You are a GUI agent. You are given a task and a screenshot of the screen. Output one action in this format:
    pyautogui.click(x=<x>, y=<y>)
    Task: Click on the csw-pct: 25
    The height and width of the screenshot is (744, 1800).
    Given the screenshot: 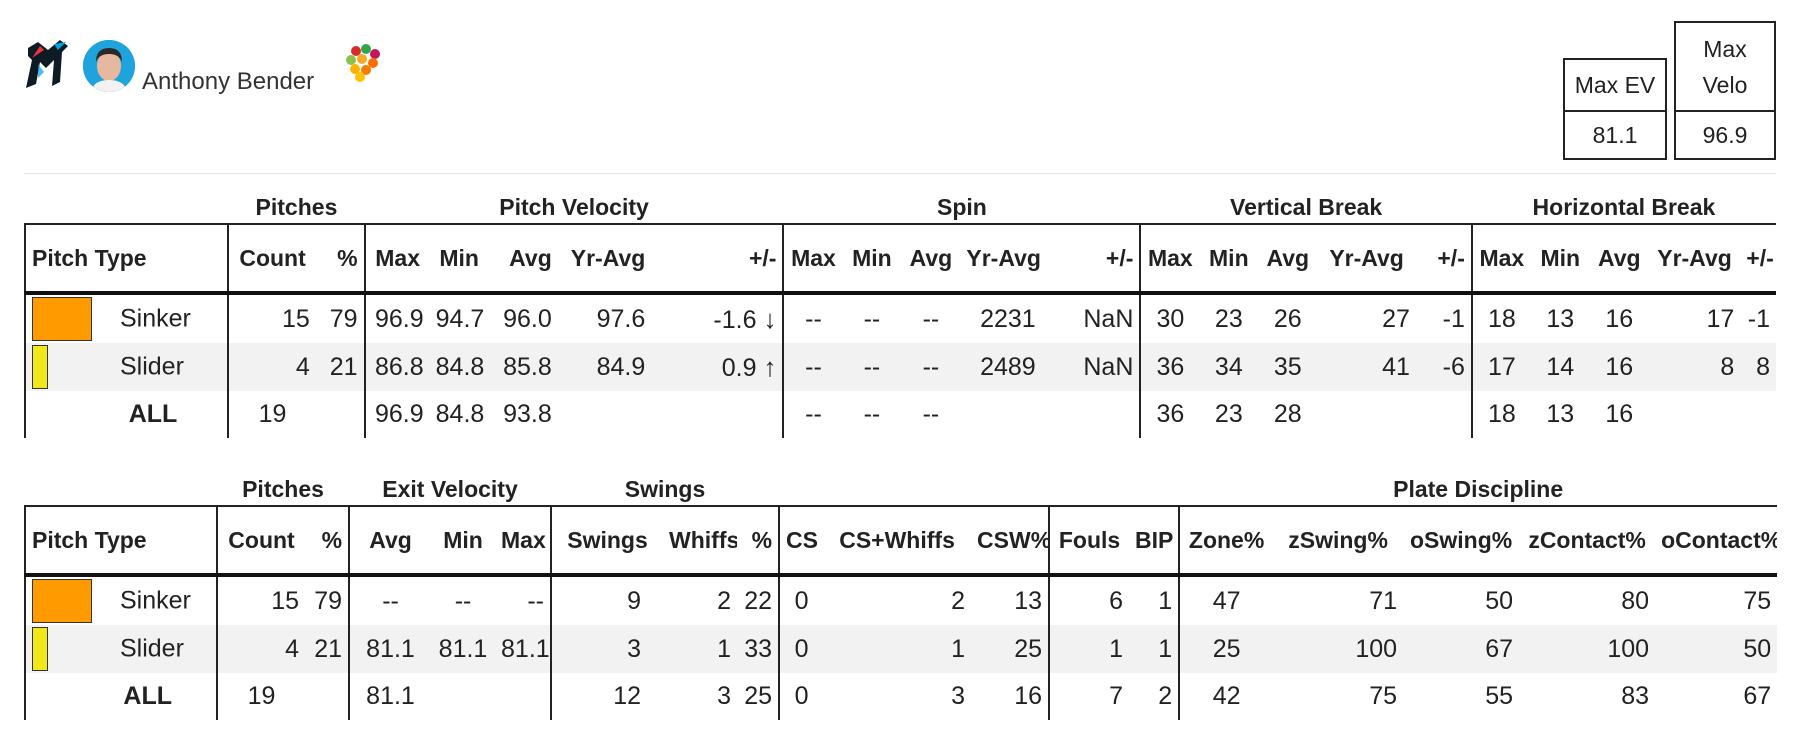 What is the action you would take?
    pyautogui.click(x=1028, y=648)
    